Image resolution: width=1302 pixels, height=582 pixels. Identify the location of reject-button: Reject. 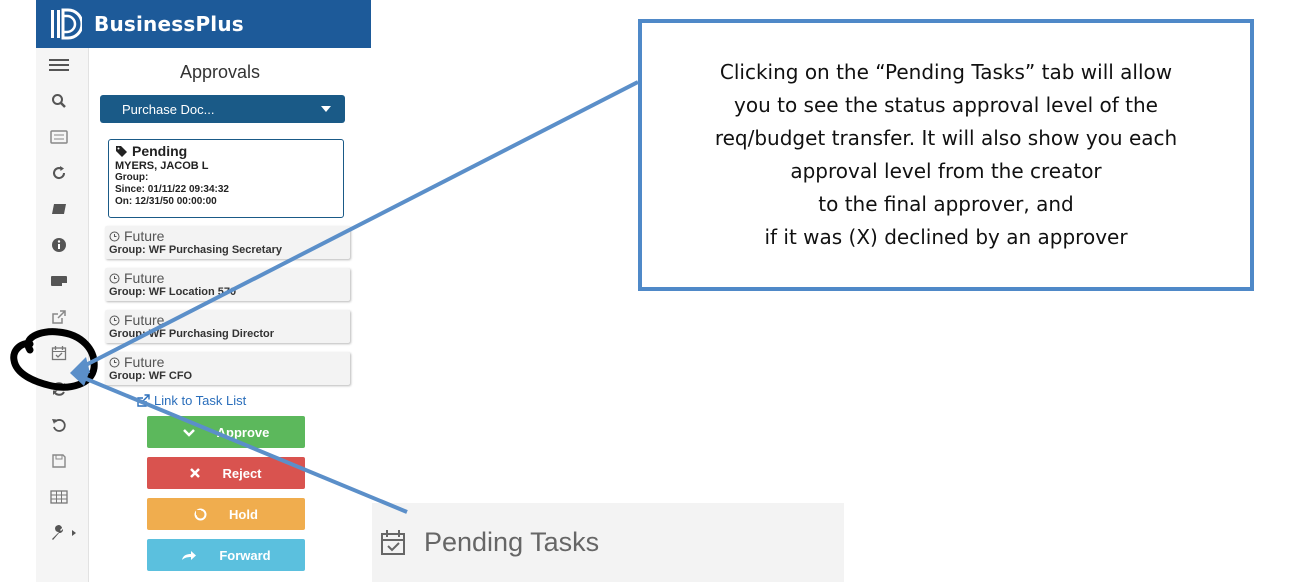
(226, 473).